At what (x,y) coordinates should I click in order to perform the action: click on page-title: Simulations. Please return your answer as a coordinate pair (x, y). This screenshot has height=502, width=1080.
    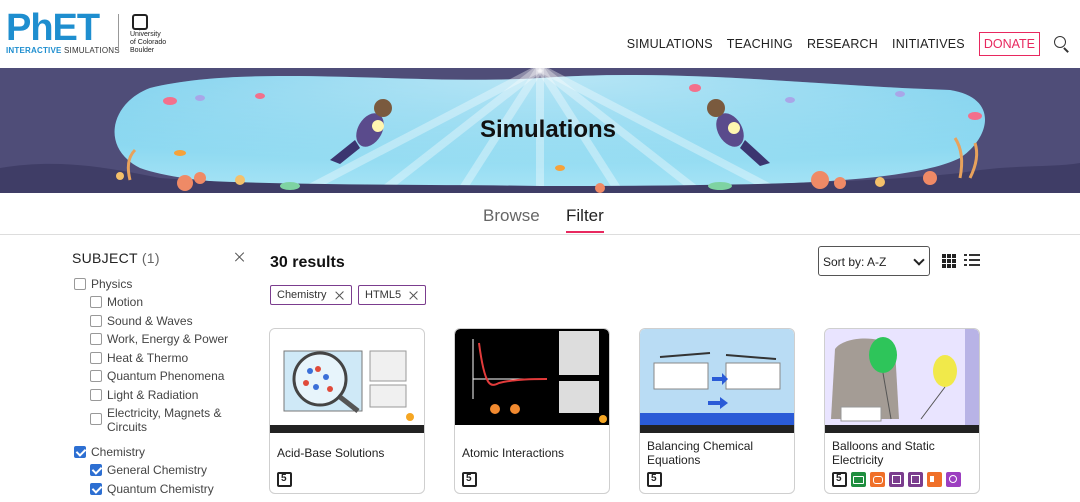
    Looking at the image, I should click on (548, 129).